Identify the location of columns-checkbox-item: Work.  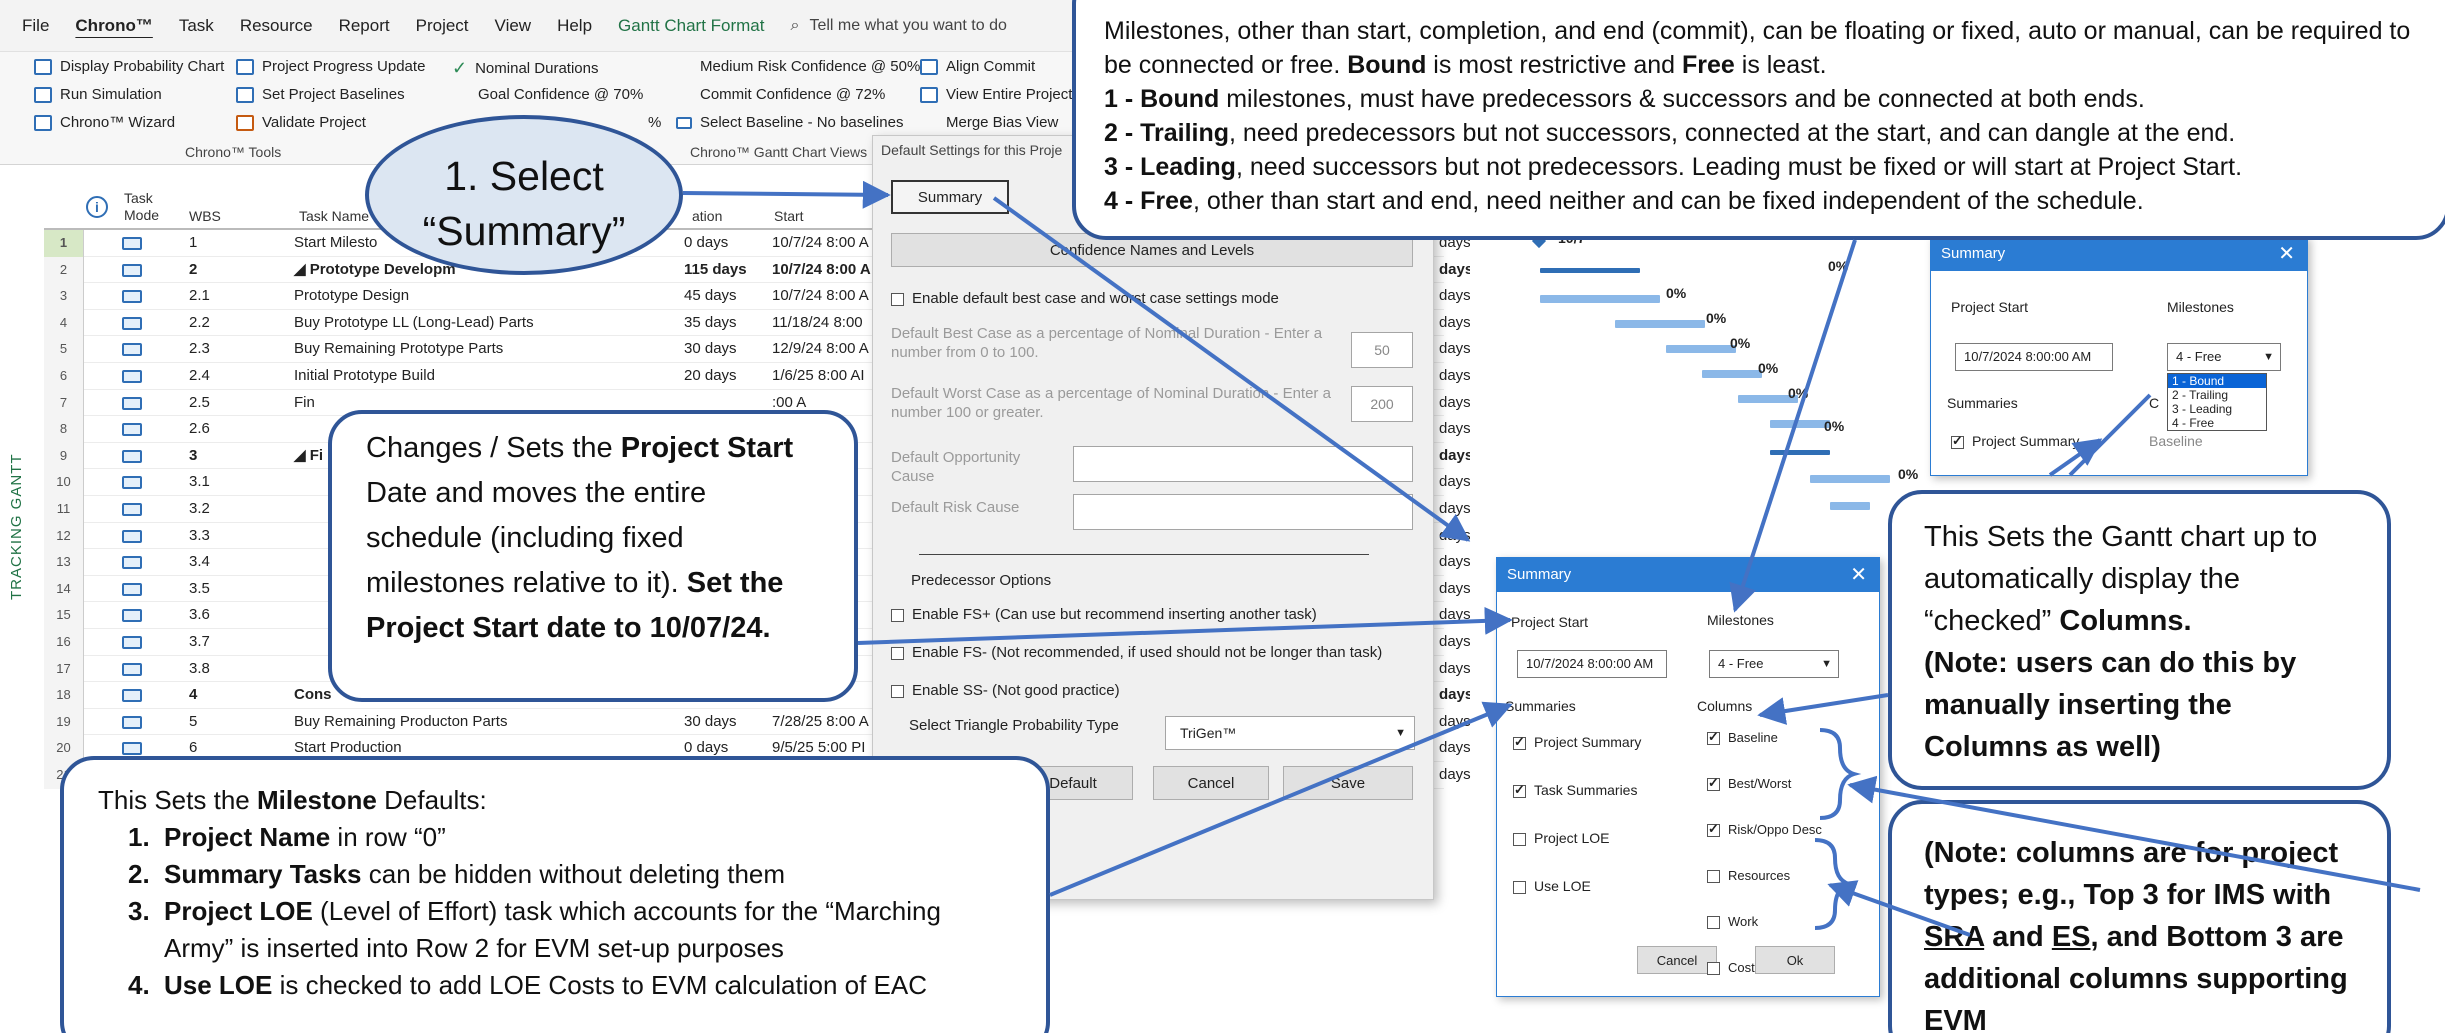
(1732, 922).